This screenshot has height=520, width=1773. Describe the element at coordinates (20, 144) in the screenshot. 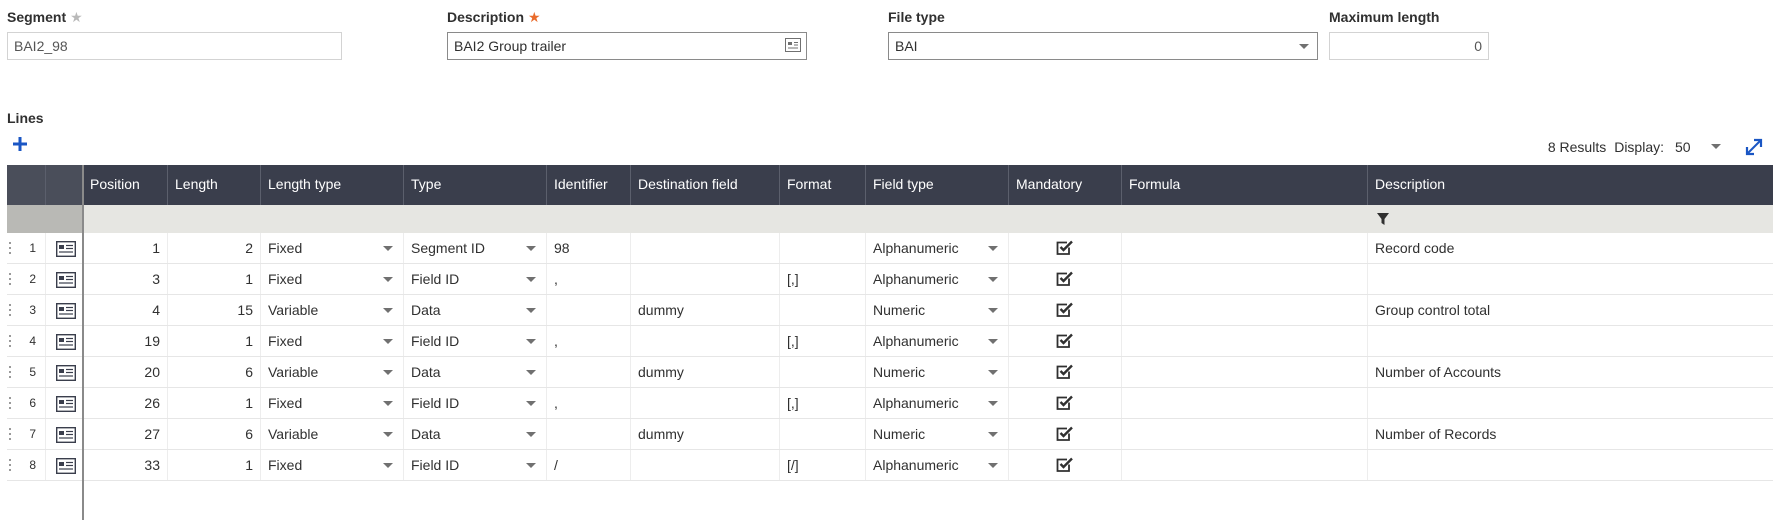

I see `plus-icon` at that location.